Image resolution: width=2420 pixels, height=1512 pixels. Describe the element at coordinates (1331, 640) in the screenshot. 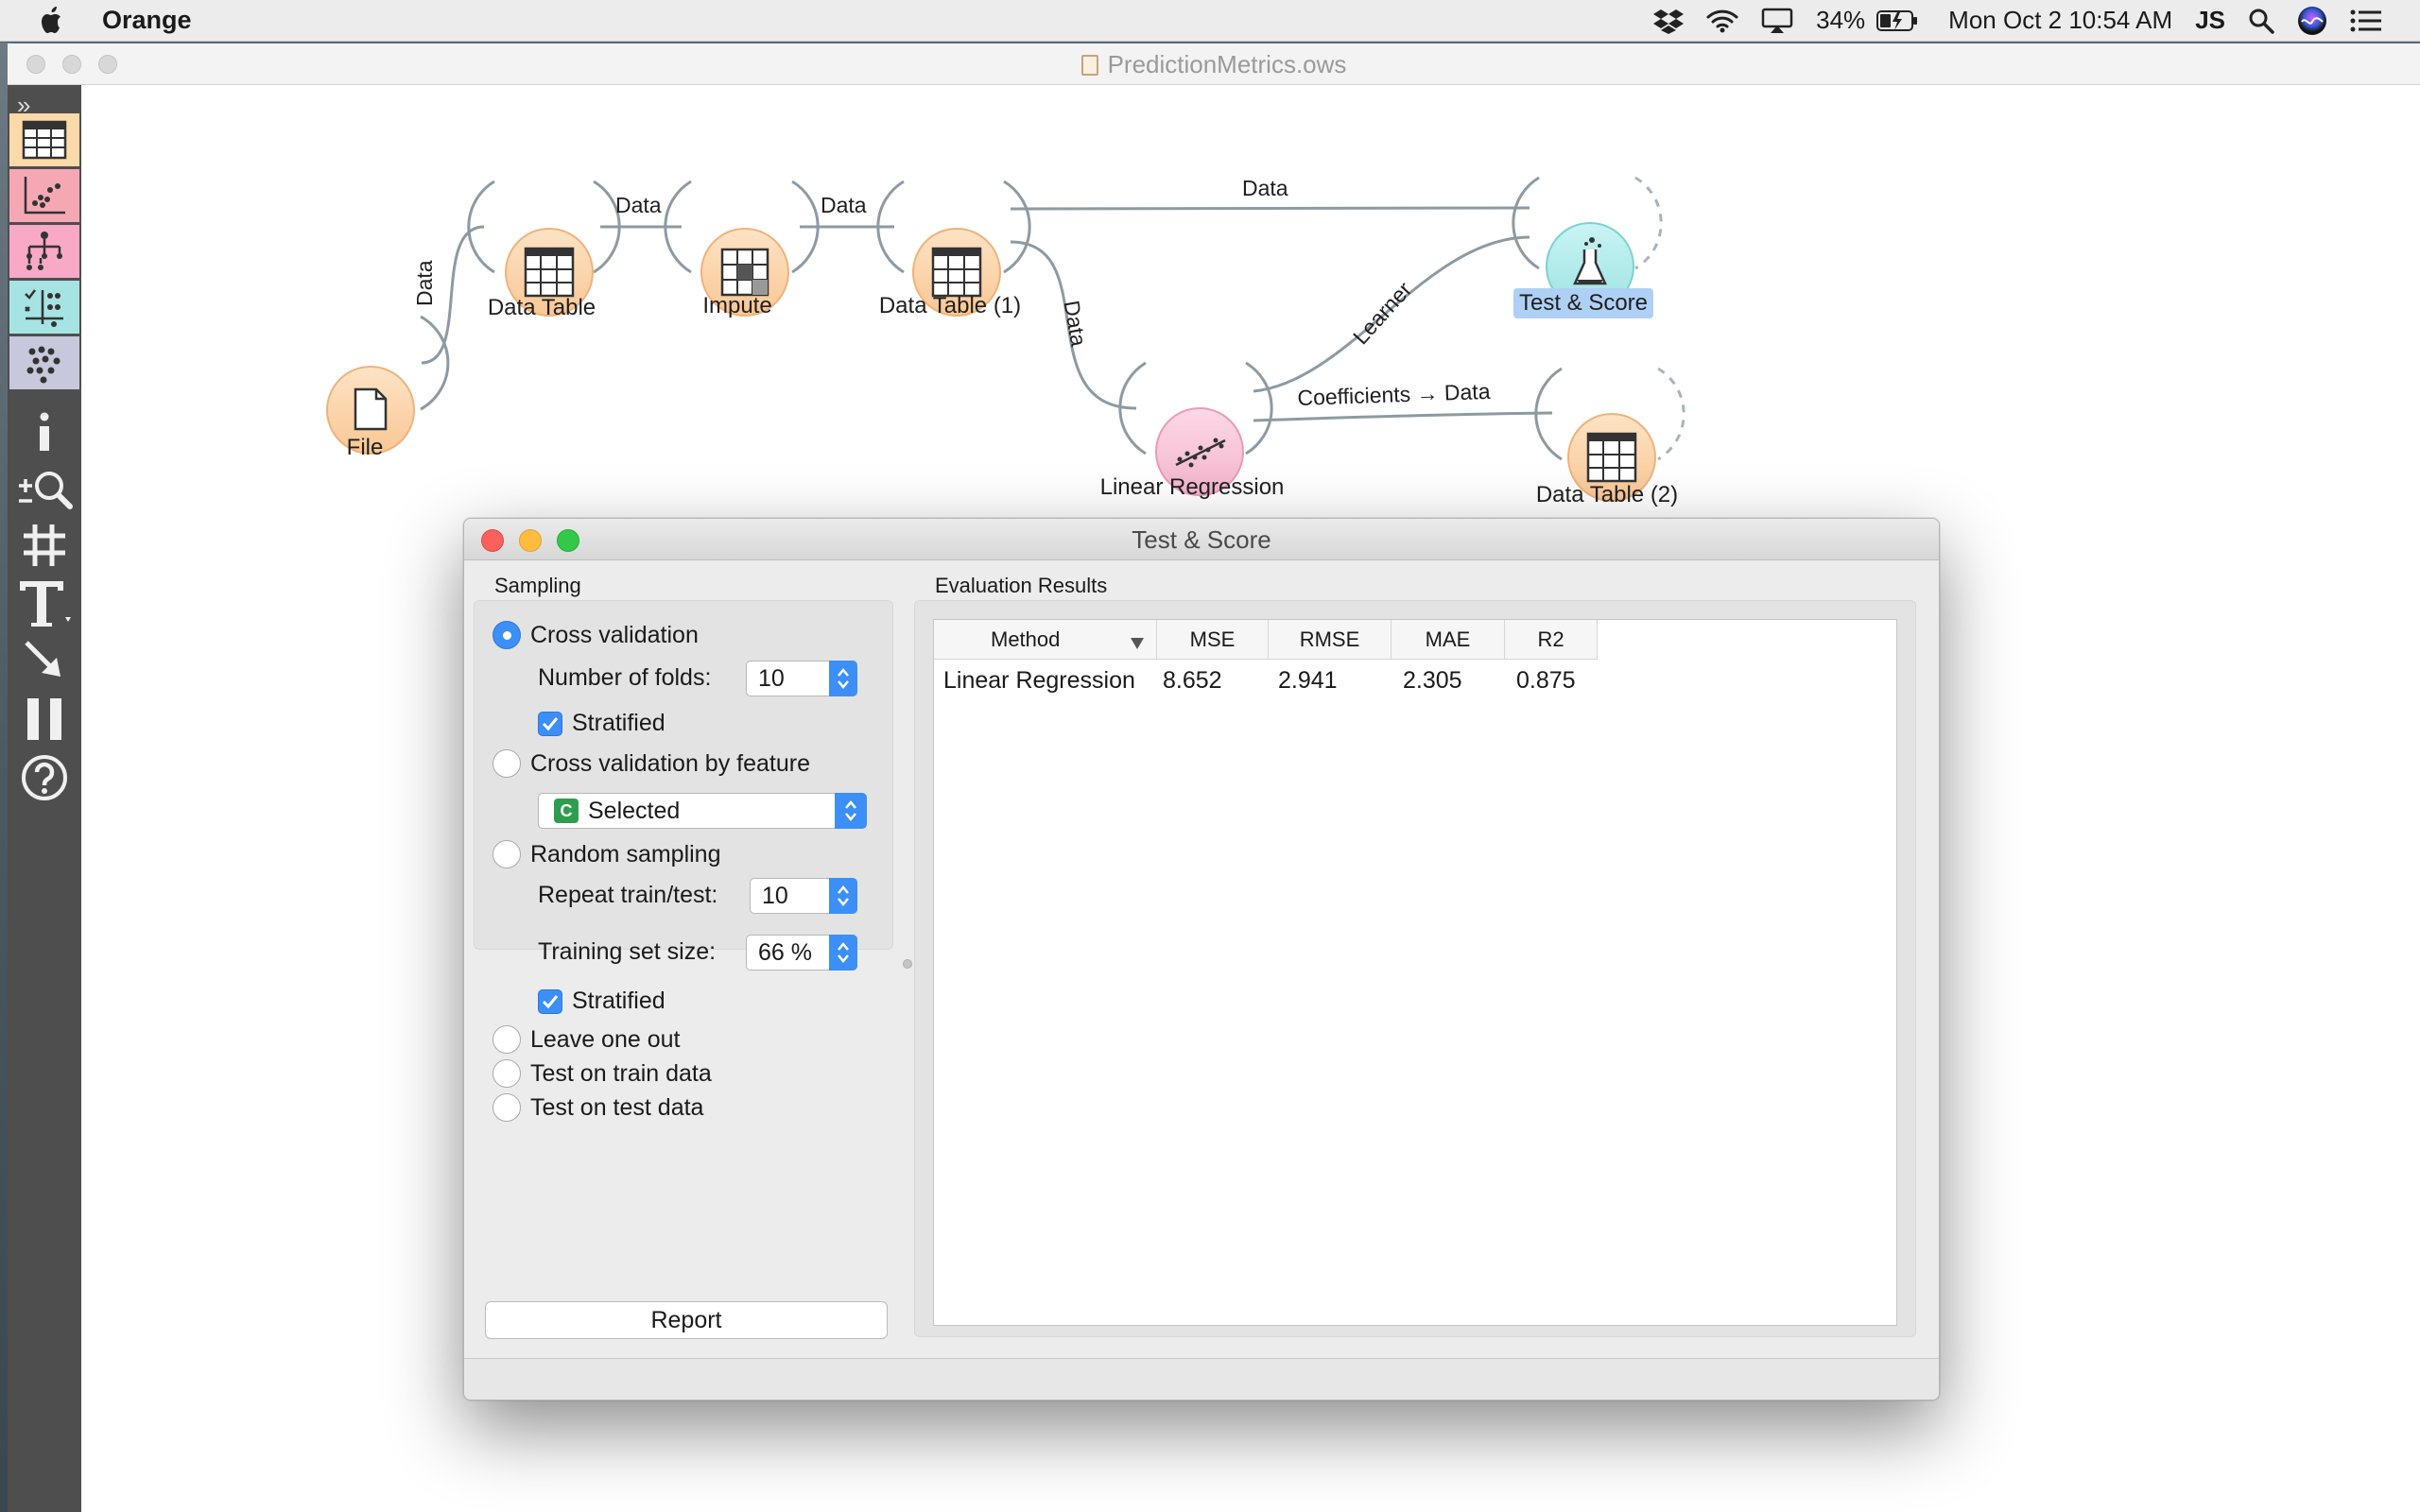

I see `column-header-rmse: RMSE` at that location.